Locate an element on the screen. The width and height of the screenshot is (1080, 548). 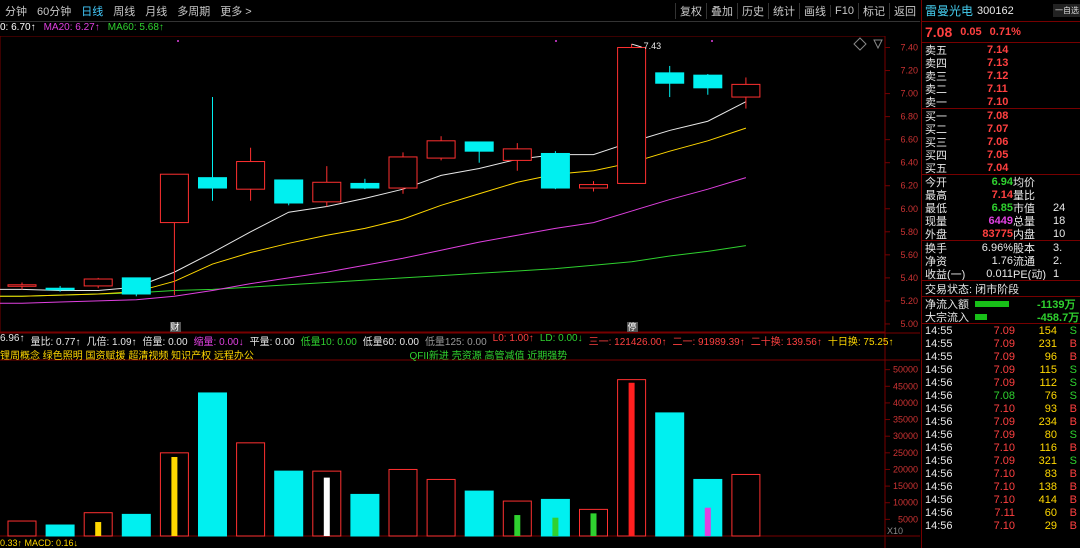
indicator-legend-item: 十日换: 75.25↑ is located at coordinates (860, 342).